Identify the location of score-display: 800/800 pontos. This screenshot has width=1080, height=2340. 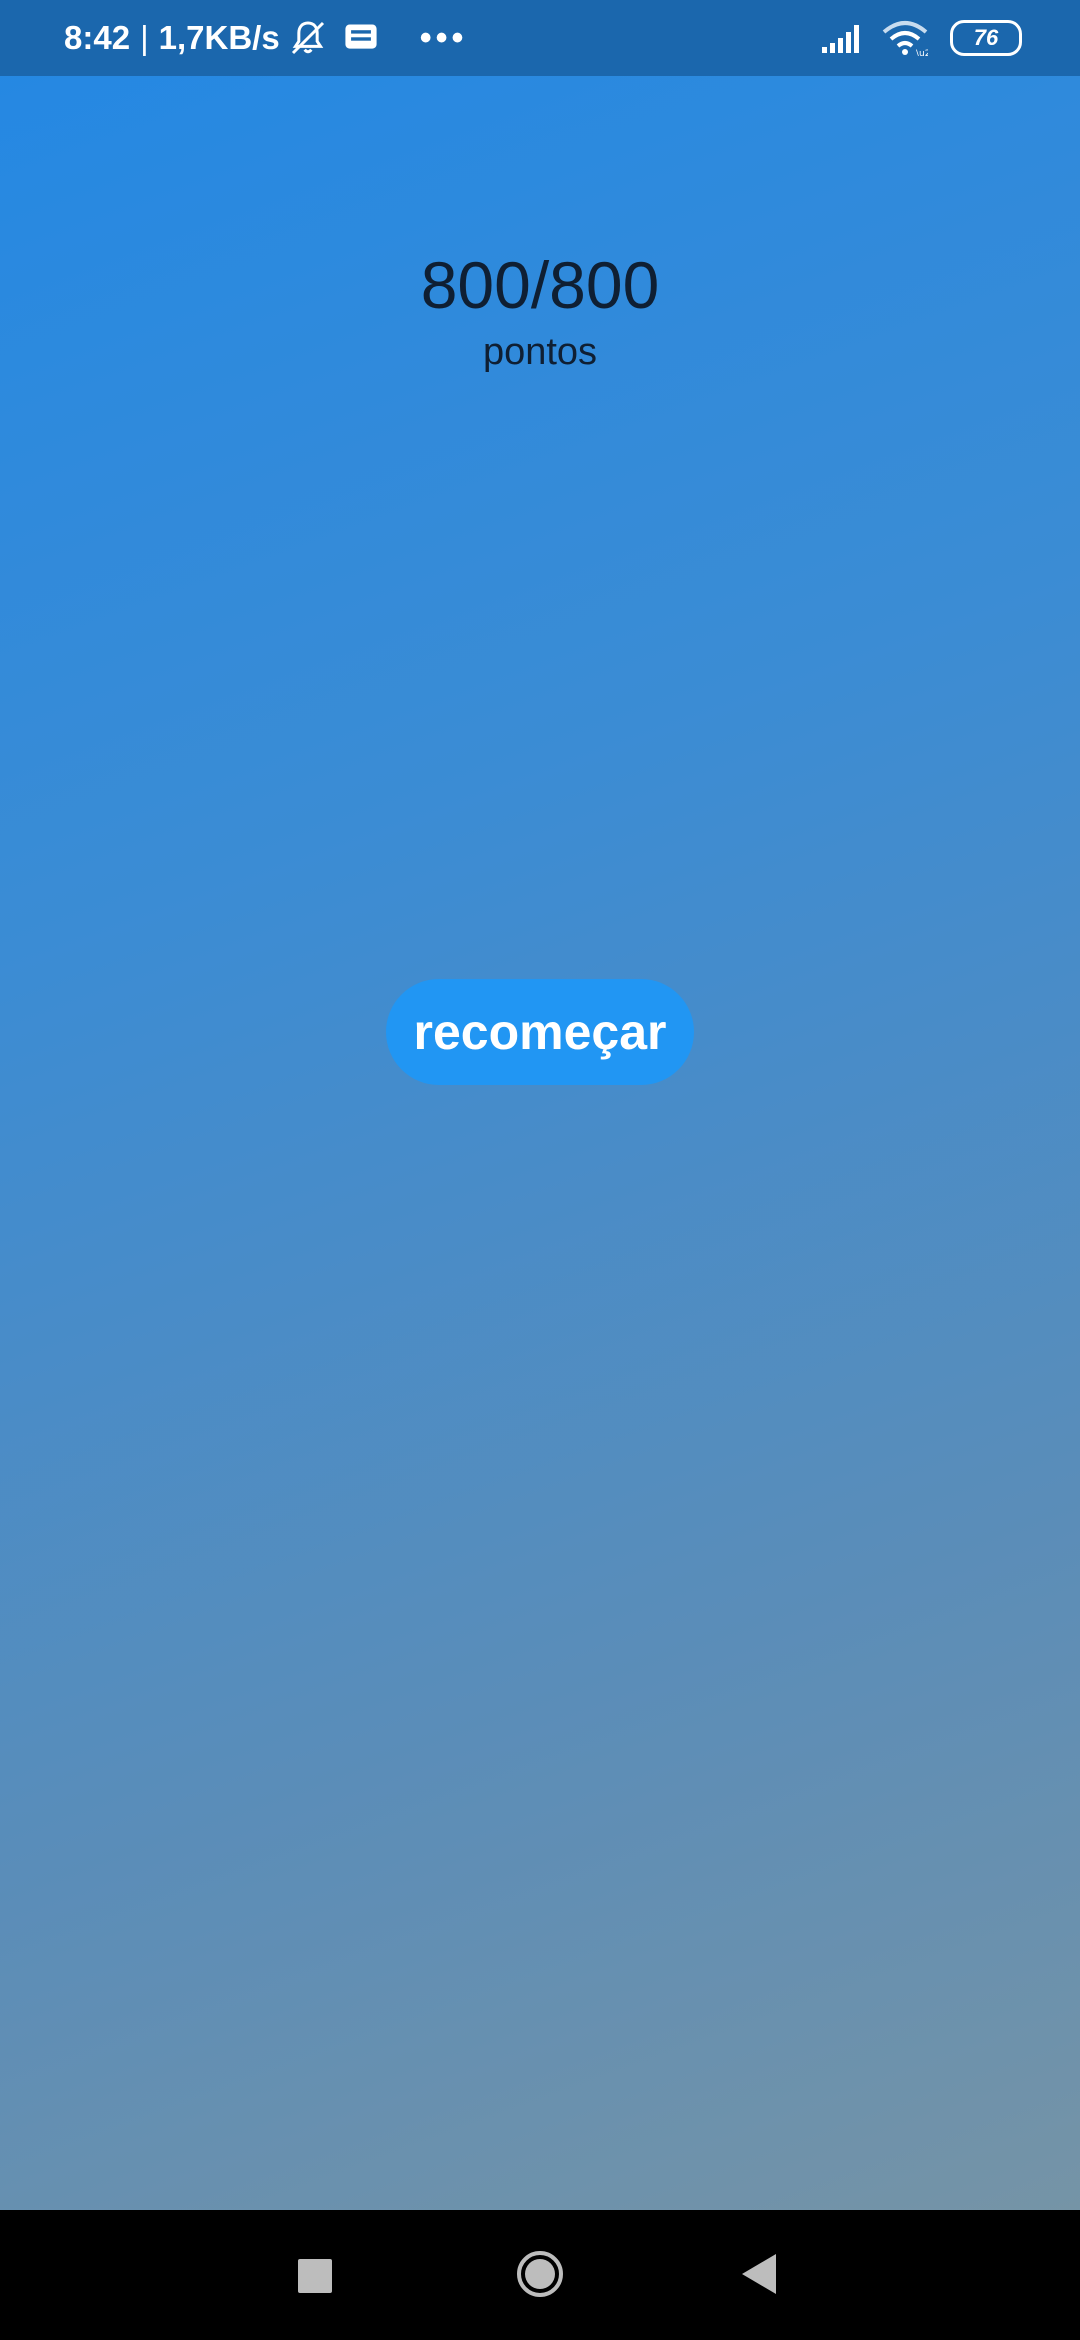
(540, 311).